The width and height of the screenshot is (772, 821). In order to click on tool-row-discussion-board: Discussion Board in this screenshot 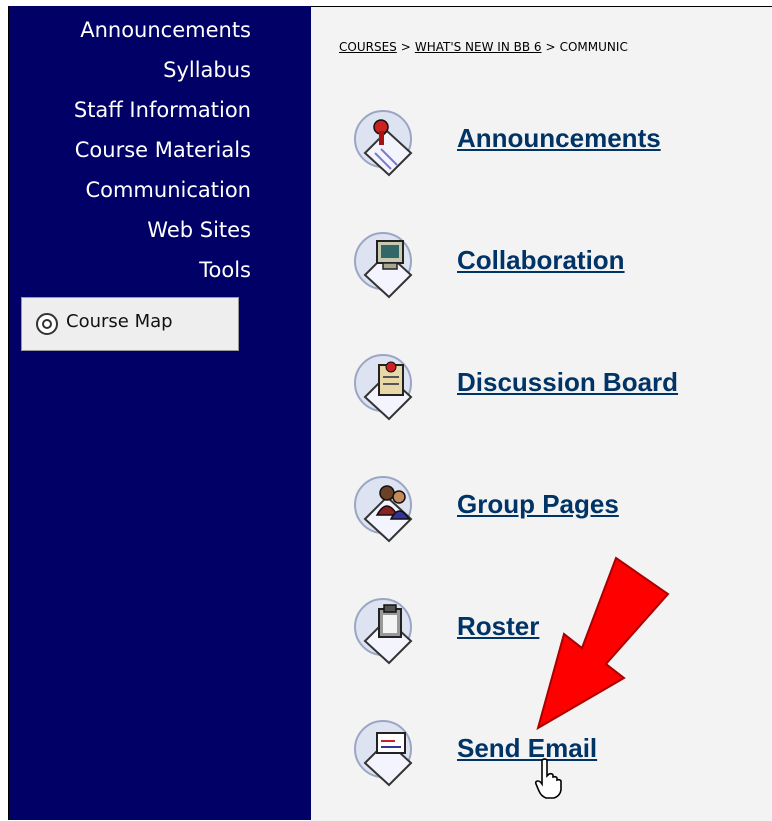, I will do `click(553, 389)`.